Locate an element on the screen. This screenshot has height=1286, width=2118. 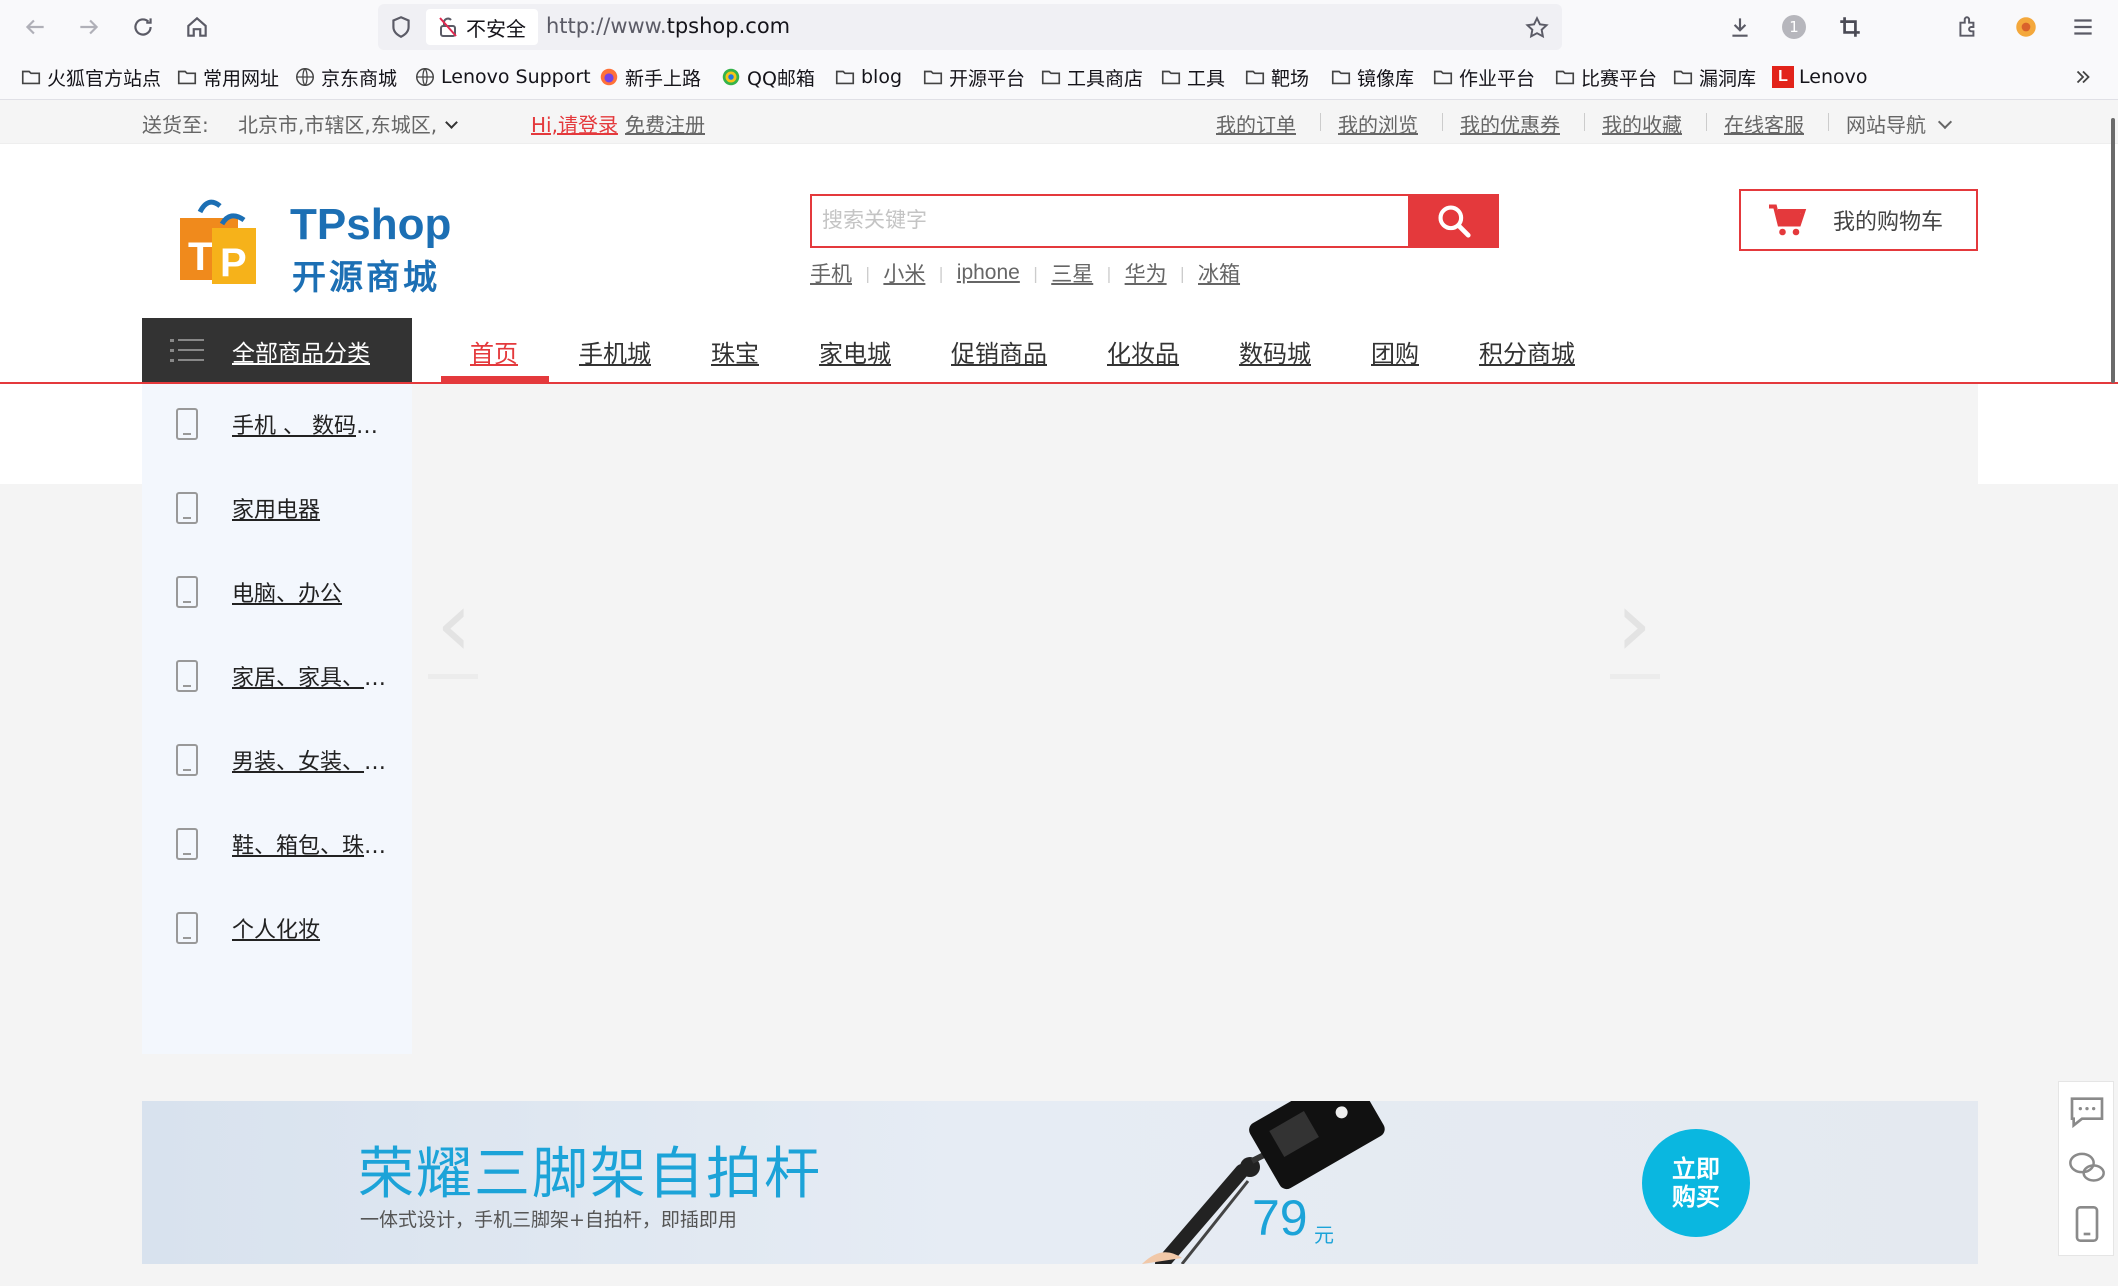
category-label: 手机 、 数码、通讯 is located at coordinates (312, 426).